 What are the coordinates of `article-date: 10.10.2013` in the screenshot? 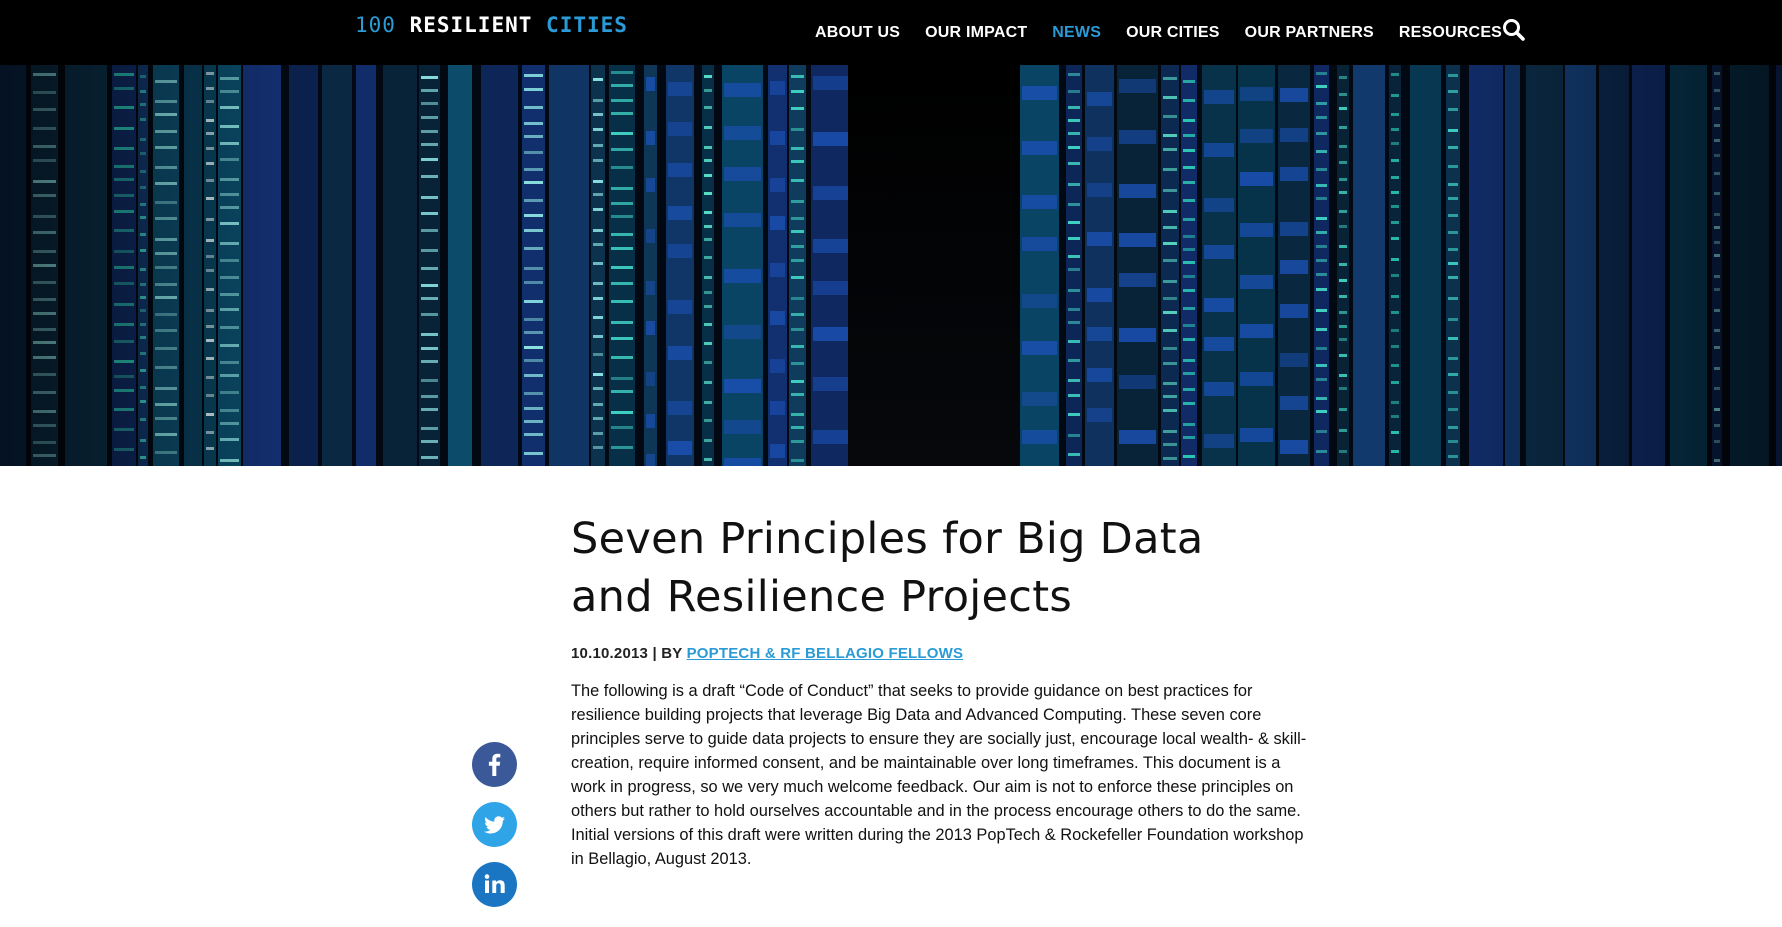 It's located at (610, 653).